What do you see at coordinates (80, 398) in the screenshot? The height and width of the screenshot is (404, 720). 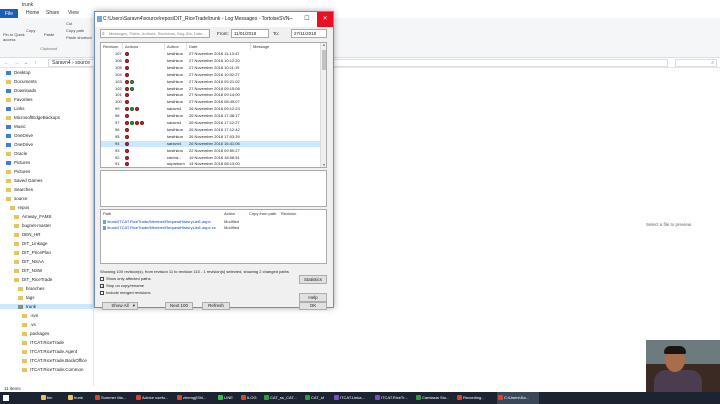 I see `taskbar-item: trunk` at bounding box center [80, 398].